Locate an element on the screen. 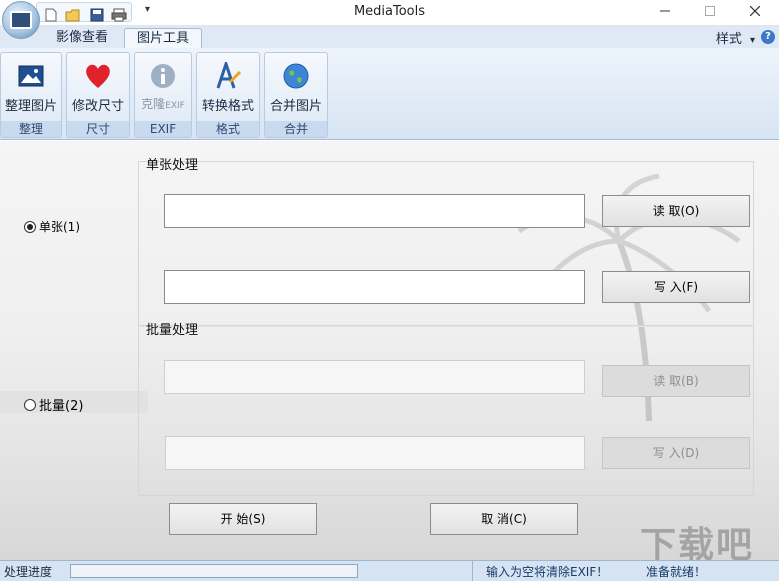  minimize-button is located at coordinates (665, 11).